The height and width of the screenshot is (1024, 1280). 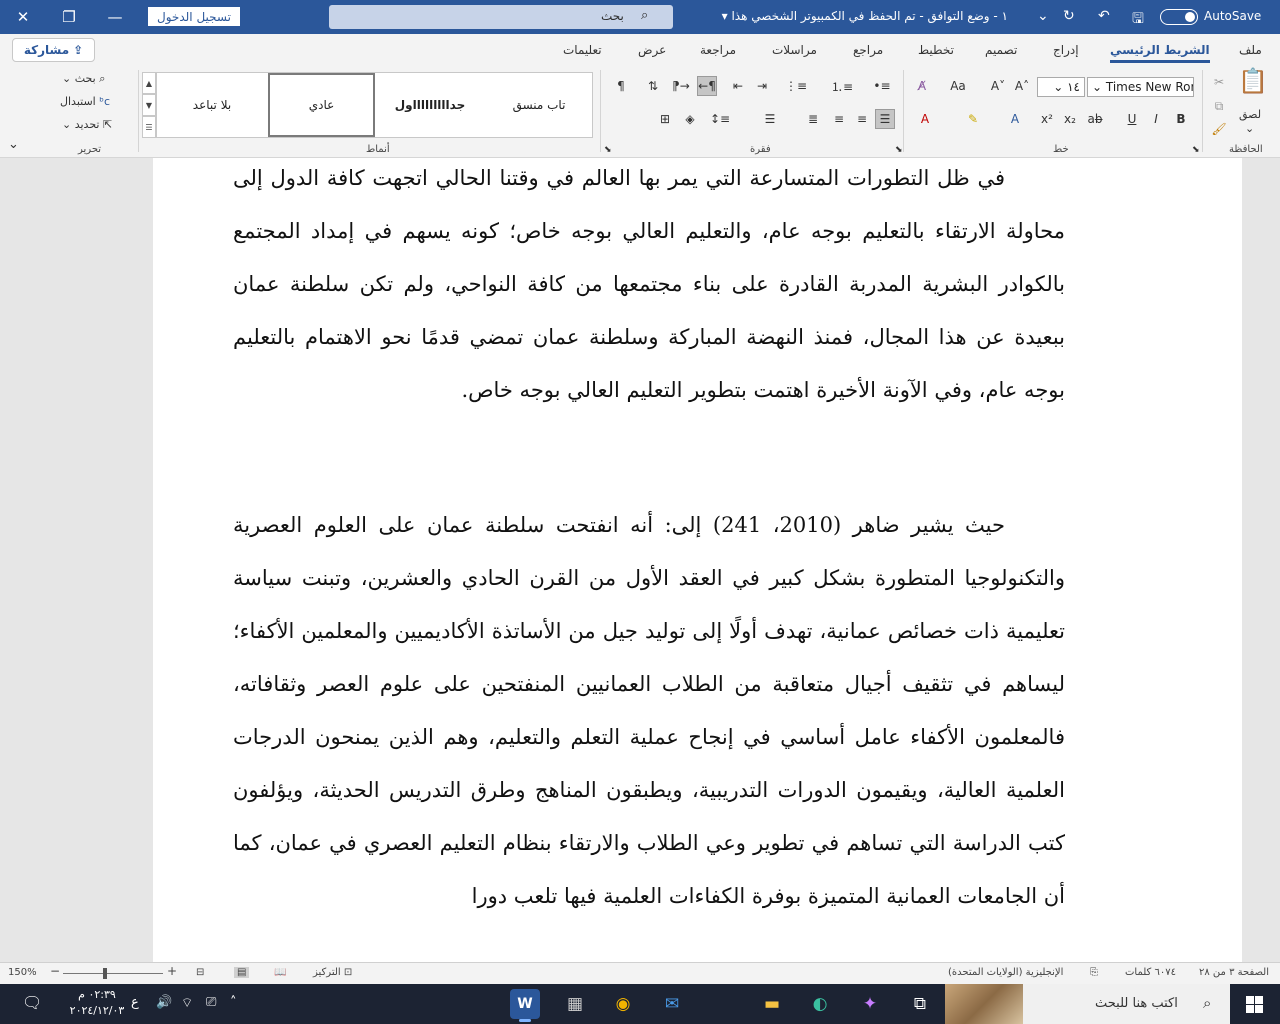 What do you see at coordinates (1219, 106) in the screenshot?
I see `copy-icon: ⧉` at bounding box center [1219, 106].